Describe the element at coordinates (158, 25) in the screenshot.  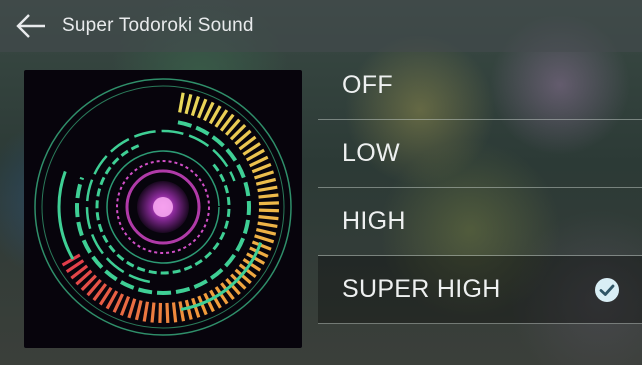
I see `page-title: Super Todoroki Sound` at that location.